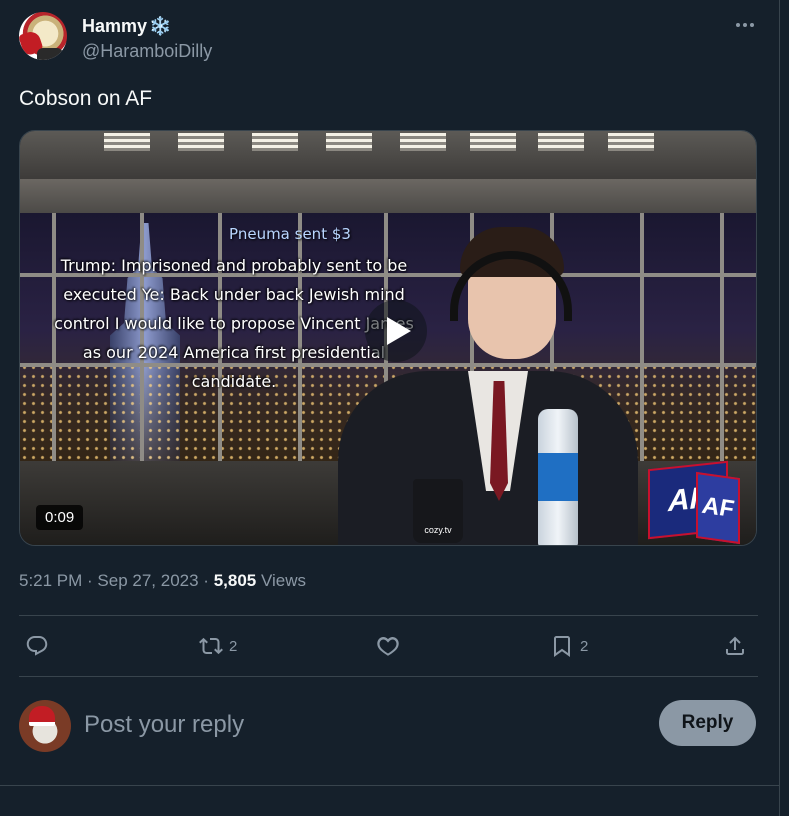 The height and width of the screenshot is (816, 789). I want to click on water-bottle, so click(558, 477).